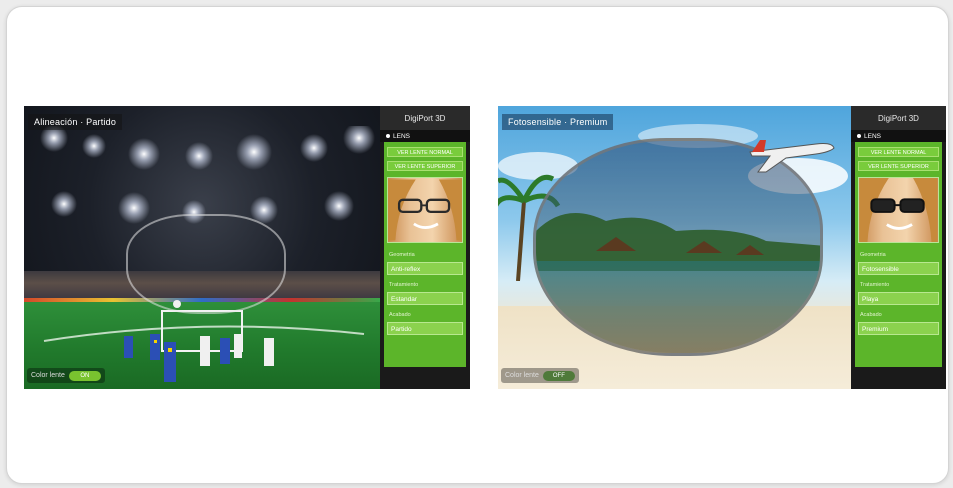 The image size is (953, 488). What do you see at coordinates (75, 122) in the screenshot?
I see `scene-title: Alineación · Partido` at bounding box center [75, 122].